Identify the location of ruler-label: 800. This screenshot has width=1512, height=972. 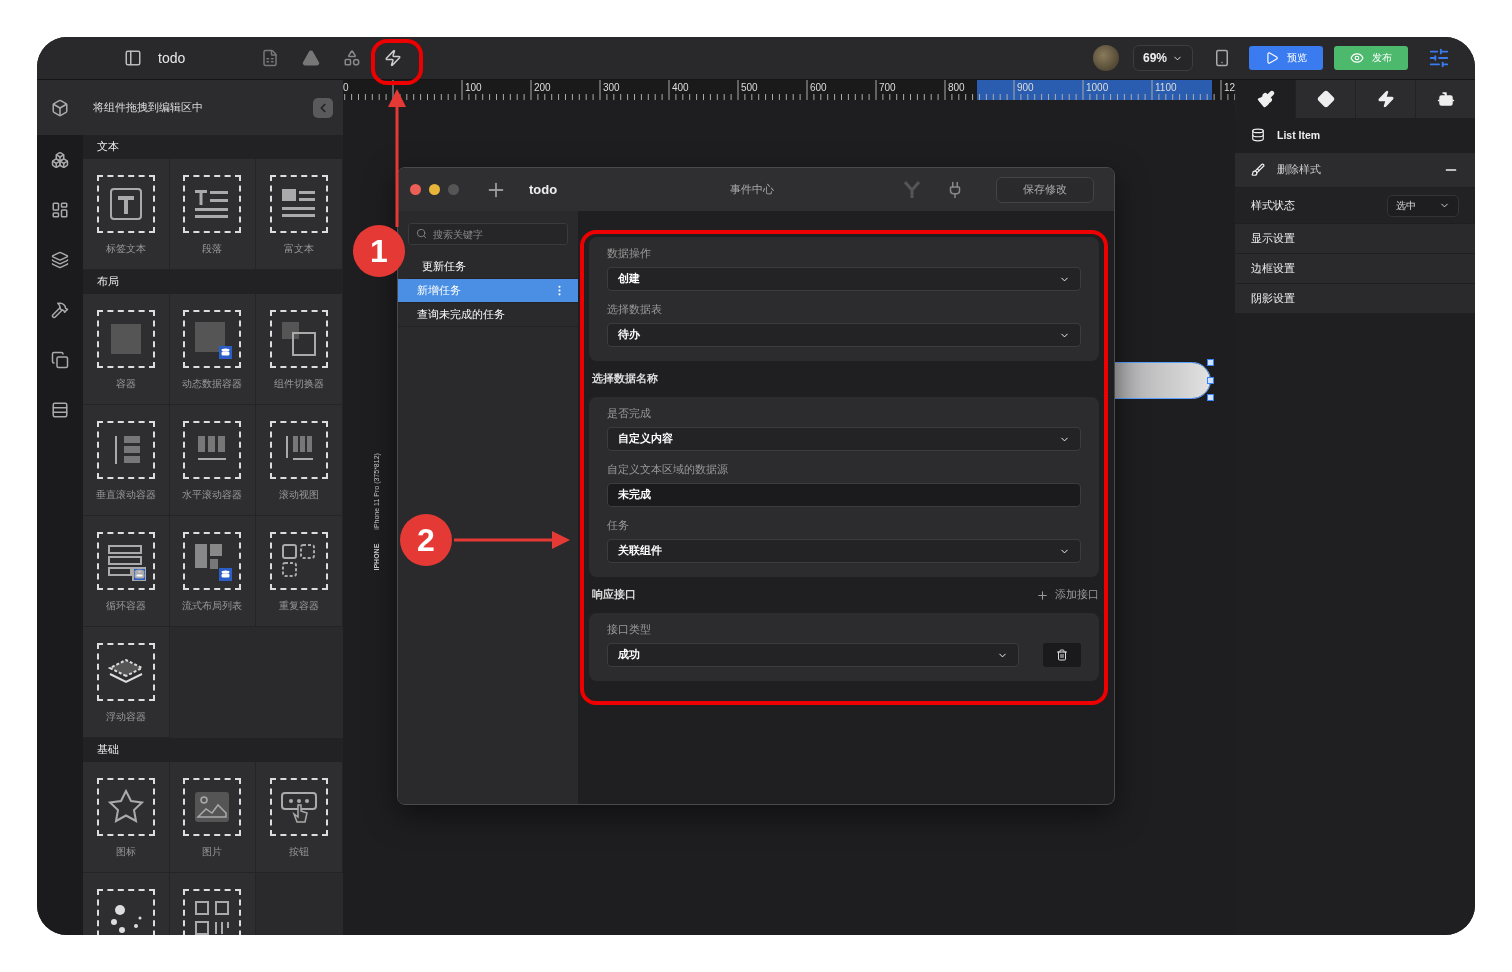
(956, 87).